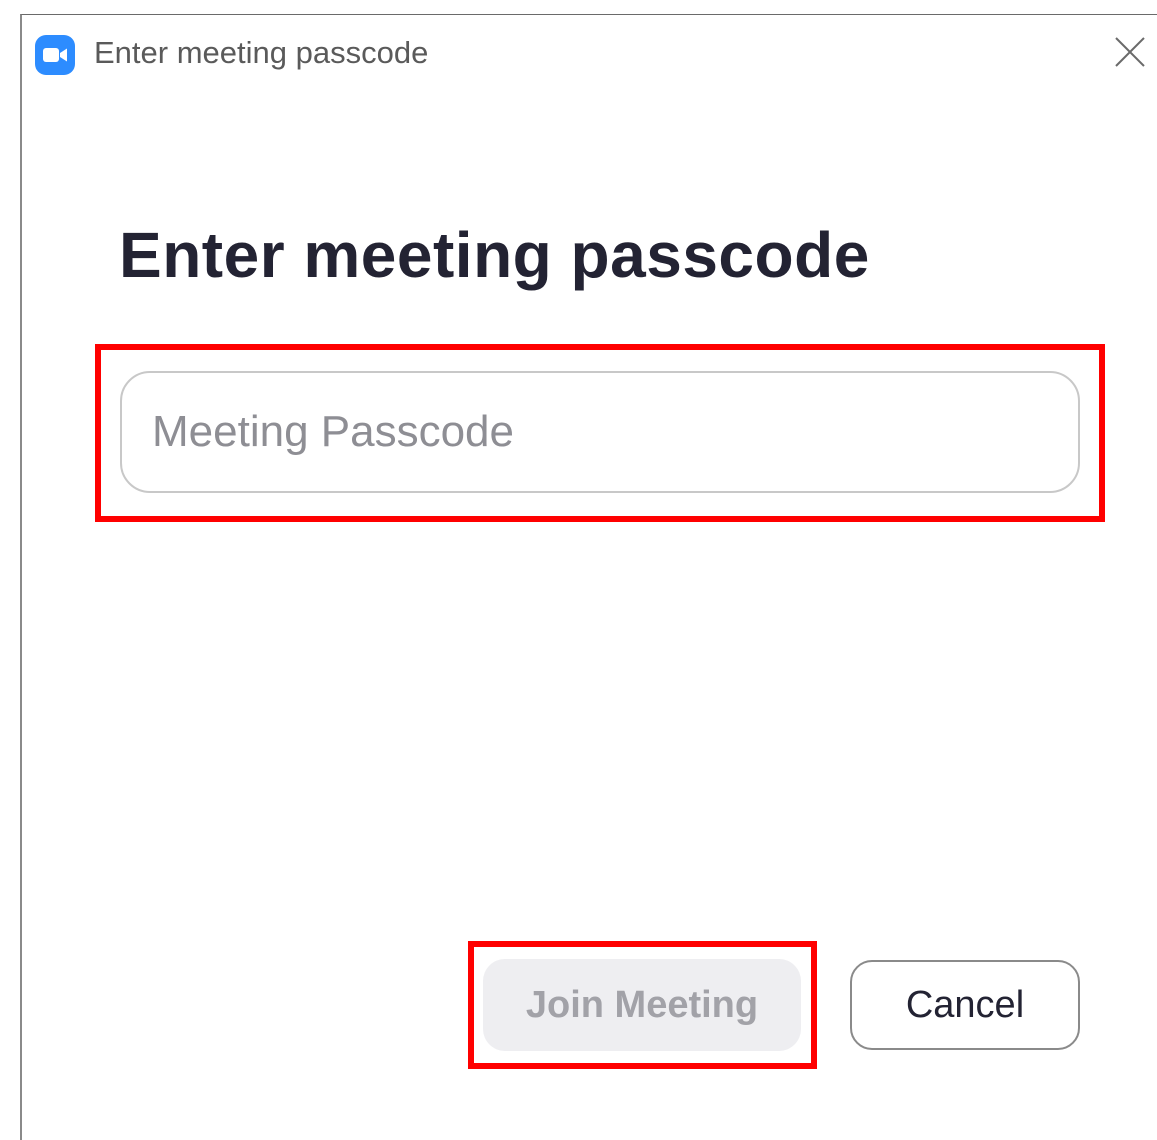 The width and height of the screenshot is (1157, 1140). I want to click on join-meeting-button: Join Meeting, so click(642, 1005).